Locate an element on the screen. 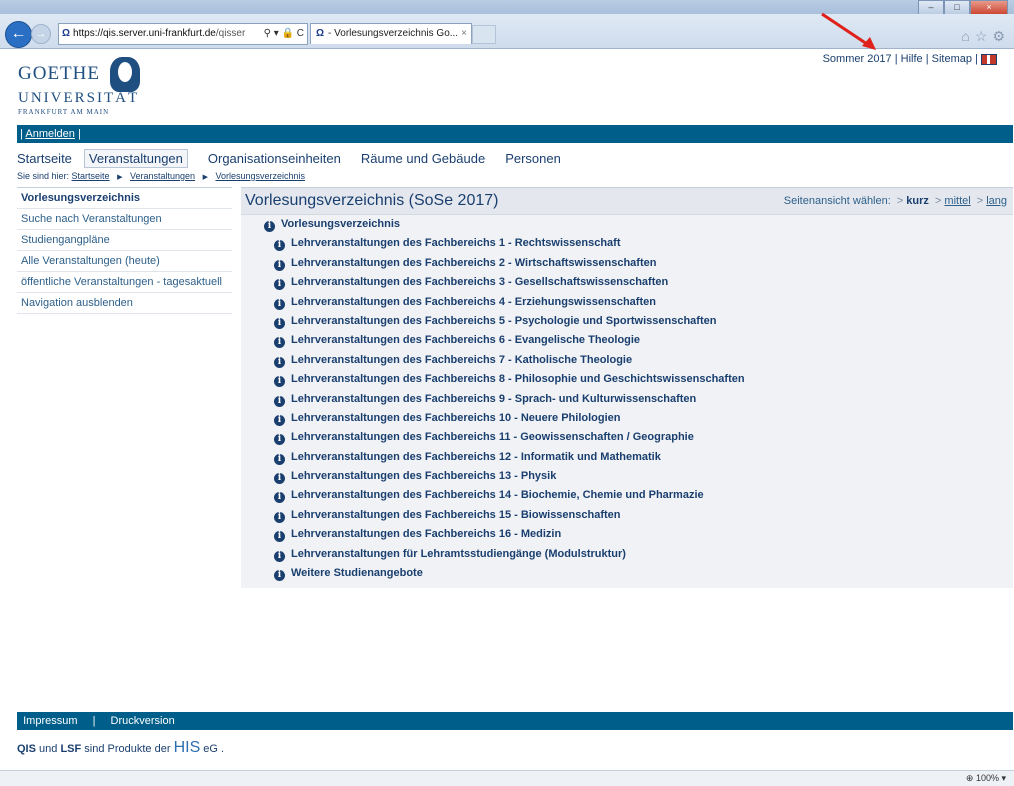 The height and width of the screenshot is (786, 1014). browser-tab: Ω- Vorlesungsverzeichnis Go... × is located at coordinates (391, 33).